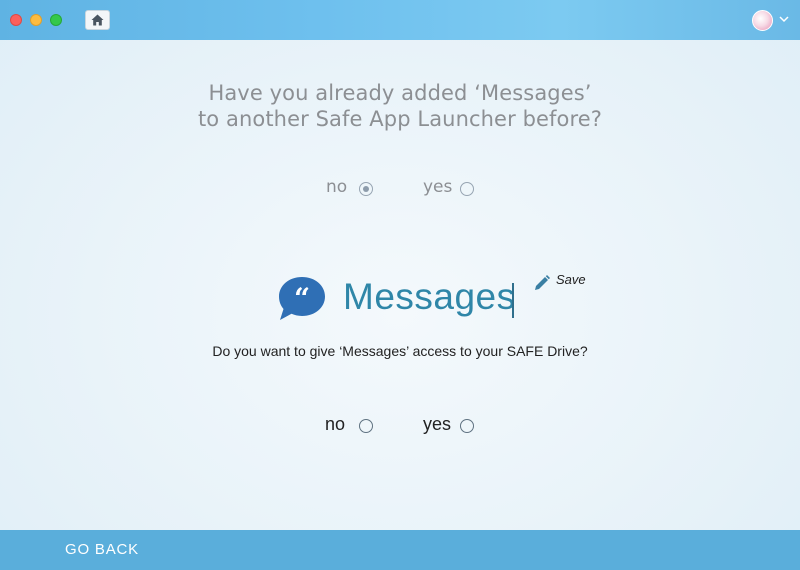 The width and height of the screenshot is (800, 570). What do you see at coordinates (366, 189) in the screenshot?
I see `q1-no-radio` at bounding box center [366, 189].